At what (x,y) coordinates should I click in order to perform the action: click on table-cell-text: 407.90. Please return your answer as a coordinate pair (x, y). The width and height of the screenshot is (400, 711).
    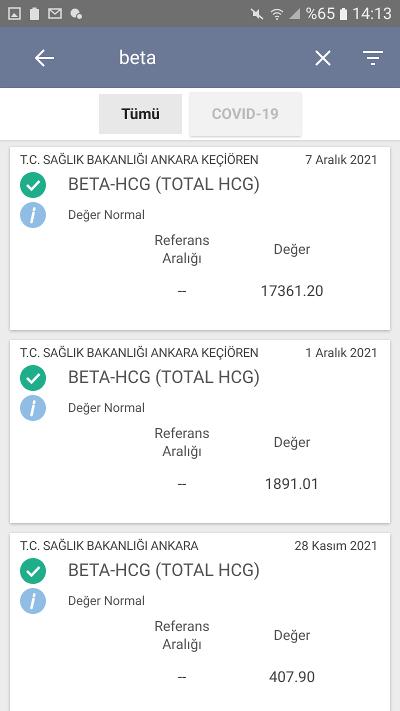
    Looking at the image, I should click on (292, 677).